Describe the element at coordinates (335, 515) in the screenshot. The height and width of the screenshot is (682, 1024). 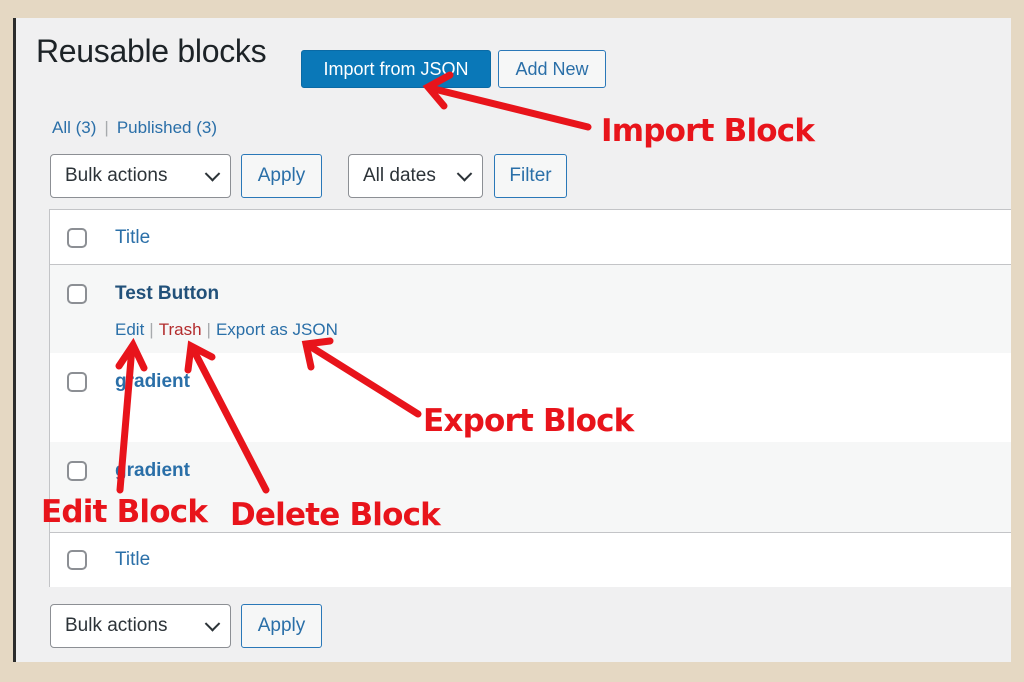
I see `delete-block-annotation: Delete Block` at that location.